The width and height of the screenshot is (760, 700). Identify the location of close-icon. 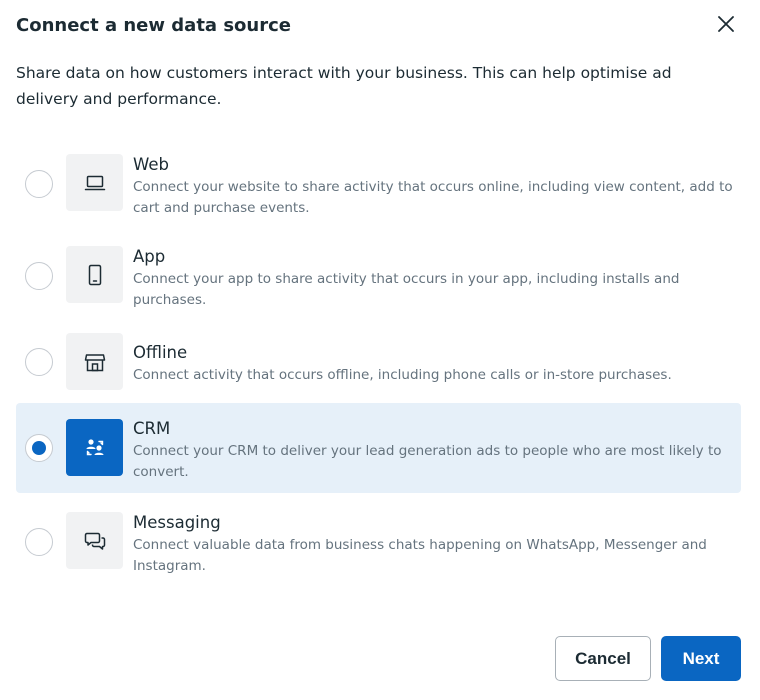
(726, 26).